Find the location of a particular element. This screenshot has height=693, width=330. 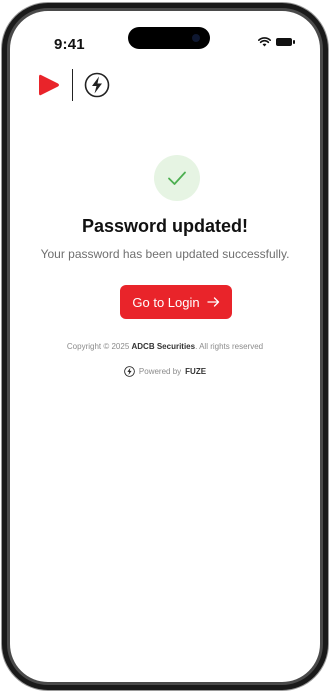

battery-icon is located at coordinates (285, 42).